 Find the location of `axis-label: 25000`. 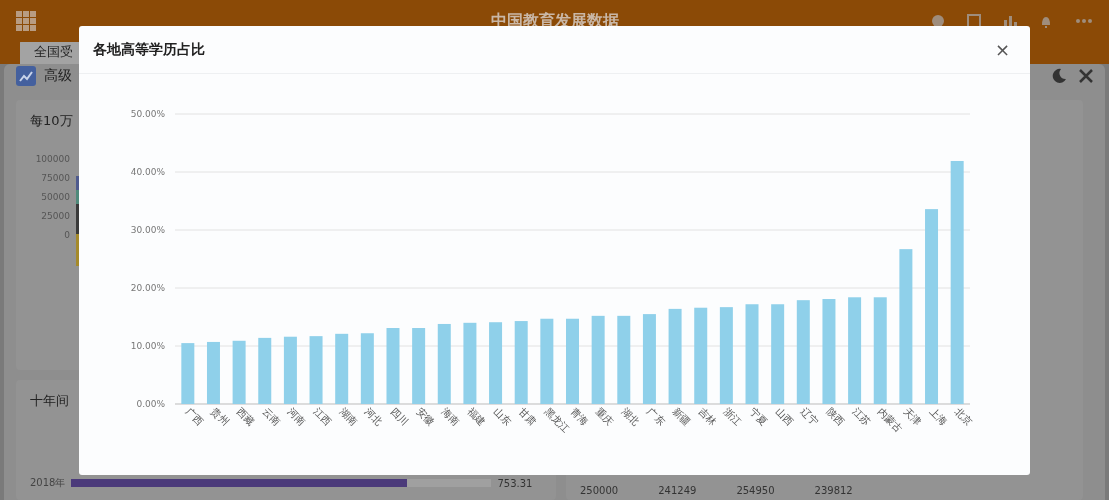

axis-label: 25000 is located at coordinates (55, 216).